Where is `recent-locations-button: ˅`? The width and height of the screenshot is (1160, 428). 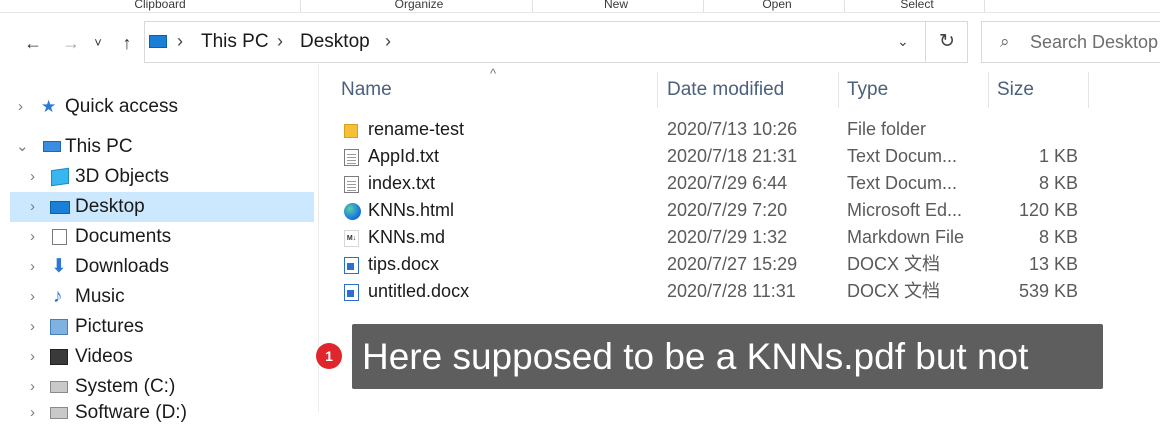 recent-locations-button: ˅ is located at coordinates (98, 43).